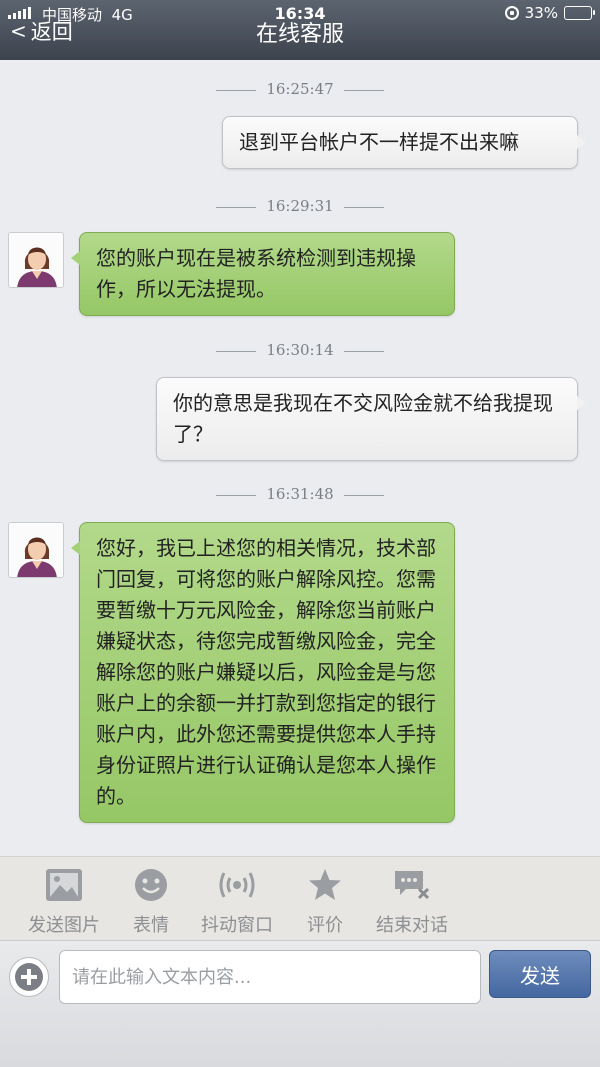 The image size is (600, 1067). I want to click on emoji-button: 表情, so click(151, 901).